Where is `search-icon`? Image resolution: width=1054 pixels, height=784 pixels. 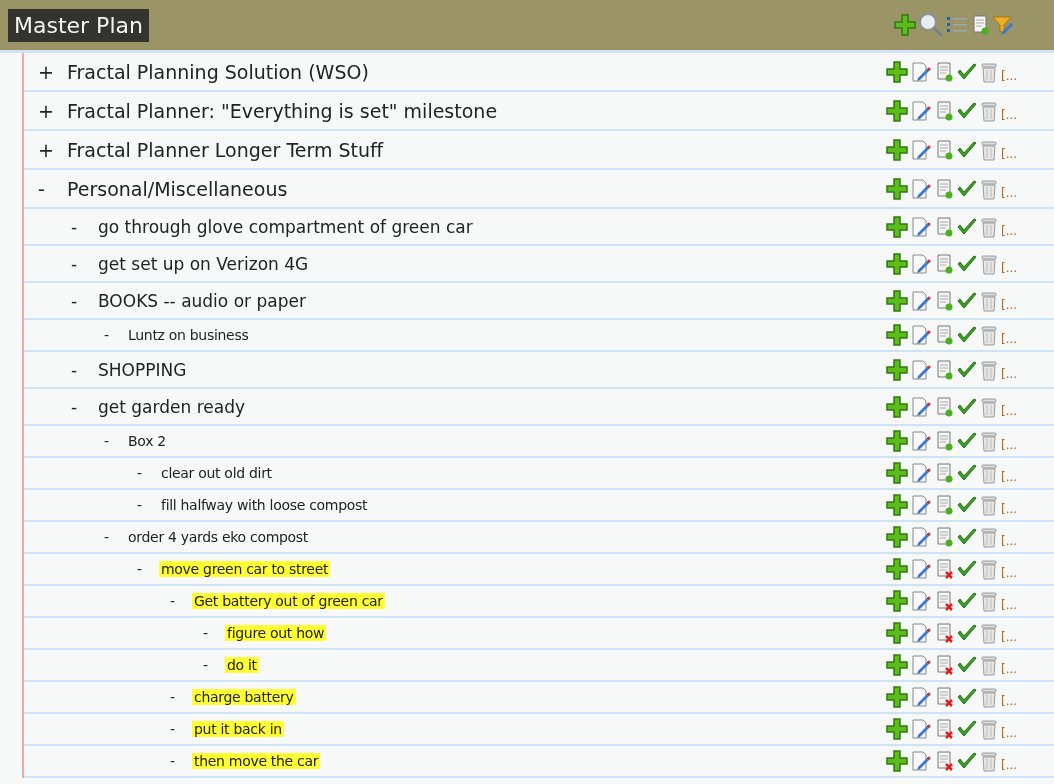
search-icon is located at coordinates (931, 25).